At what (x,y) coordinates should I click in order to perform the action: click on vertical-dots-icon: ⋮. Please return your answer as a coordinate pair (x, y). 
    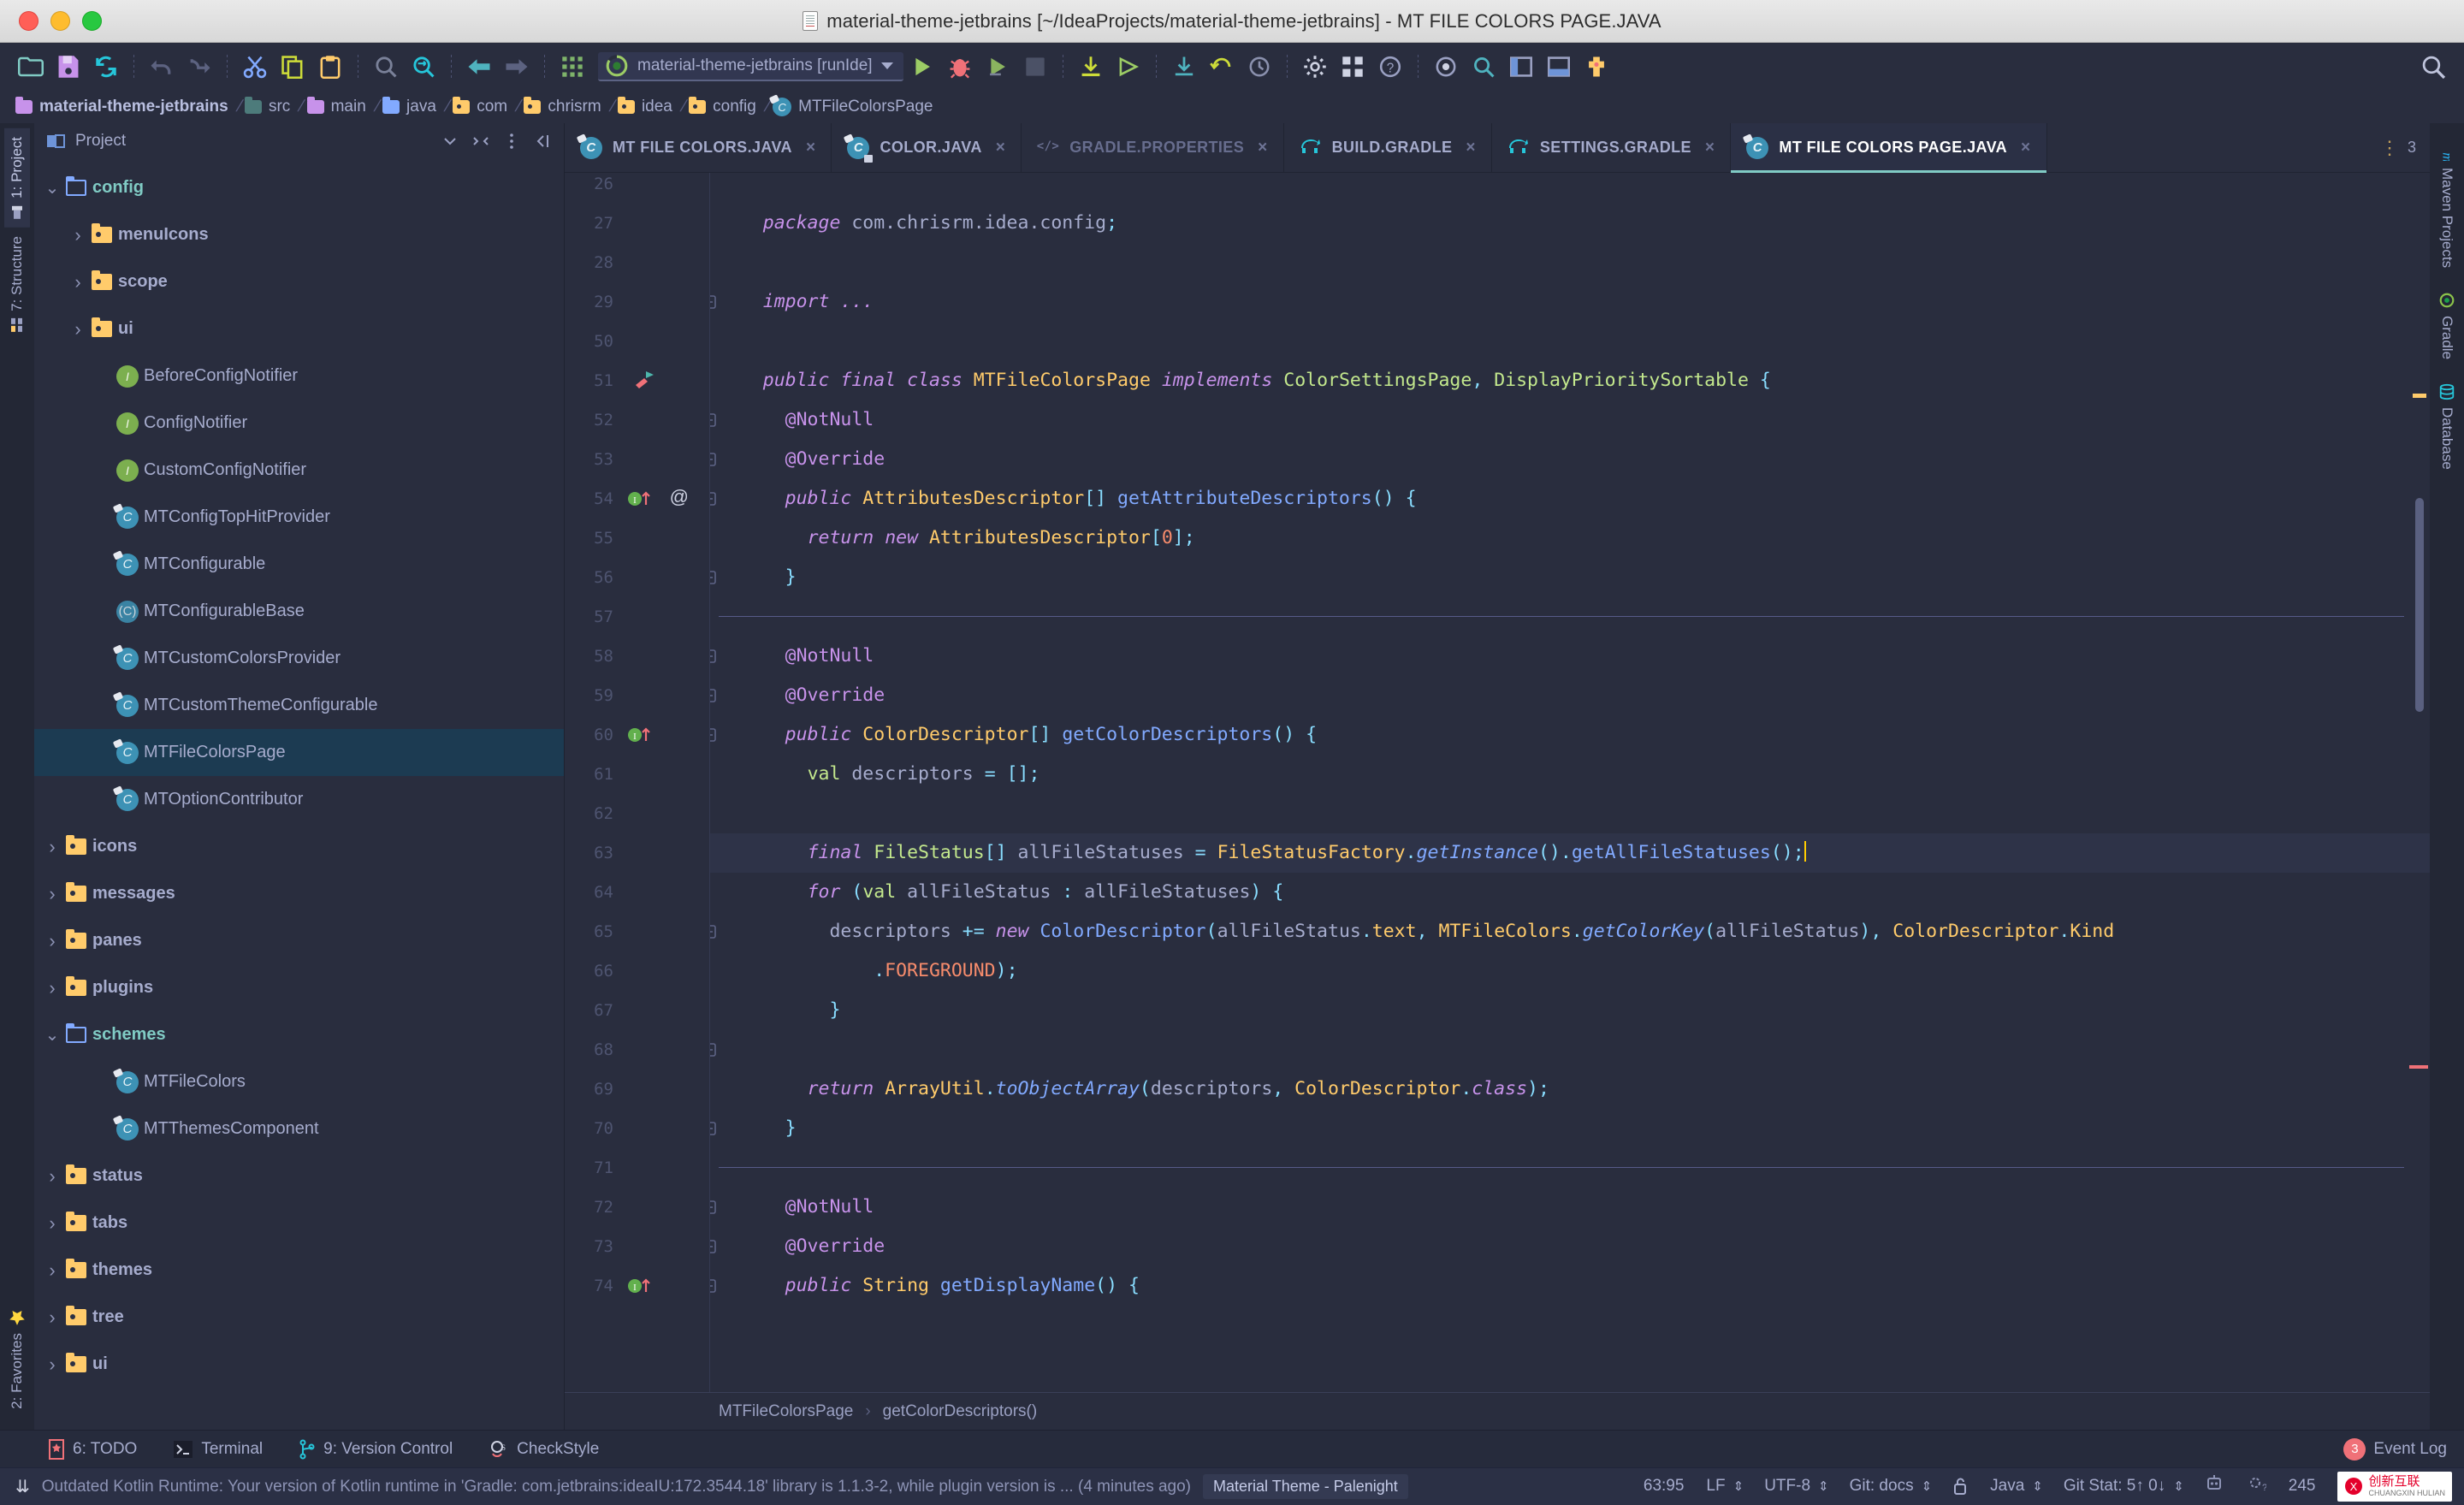
    Looking at the image, I should click on (2389, 147).